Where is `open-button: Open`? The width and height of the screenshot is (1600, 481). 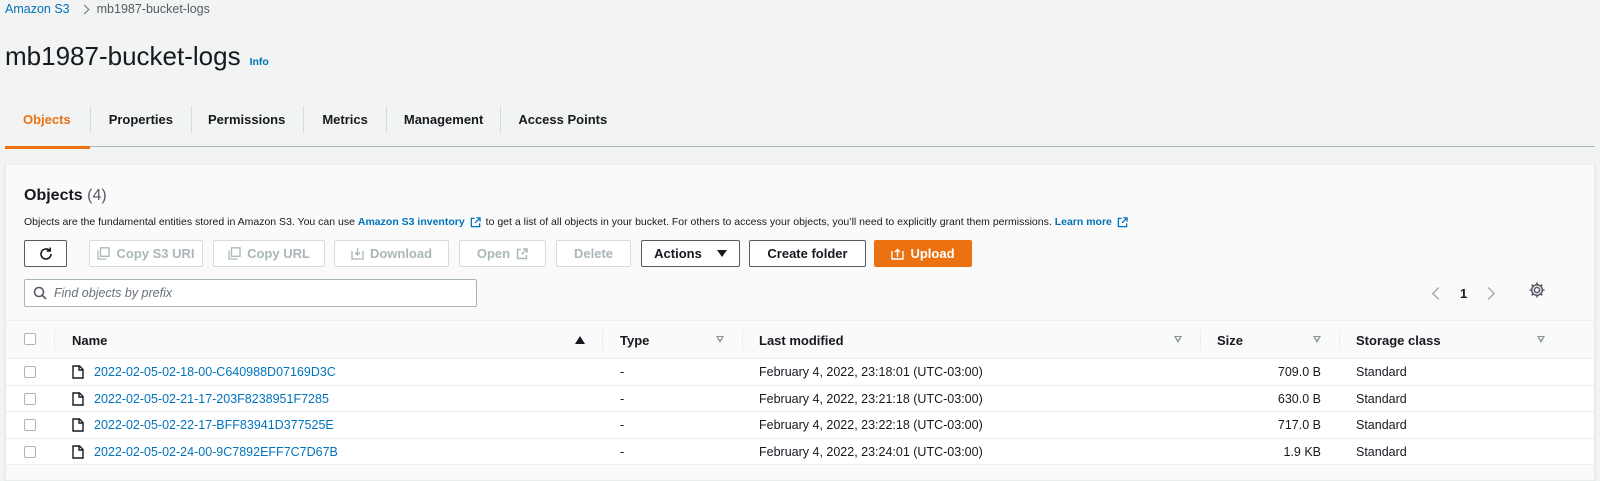
open-button: Open is located at coordinates (502, 253).